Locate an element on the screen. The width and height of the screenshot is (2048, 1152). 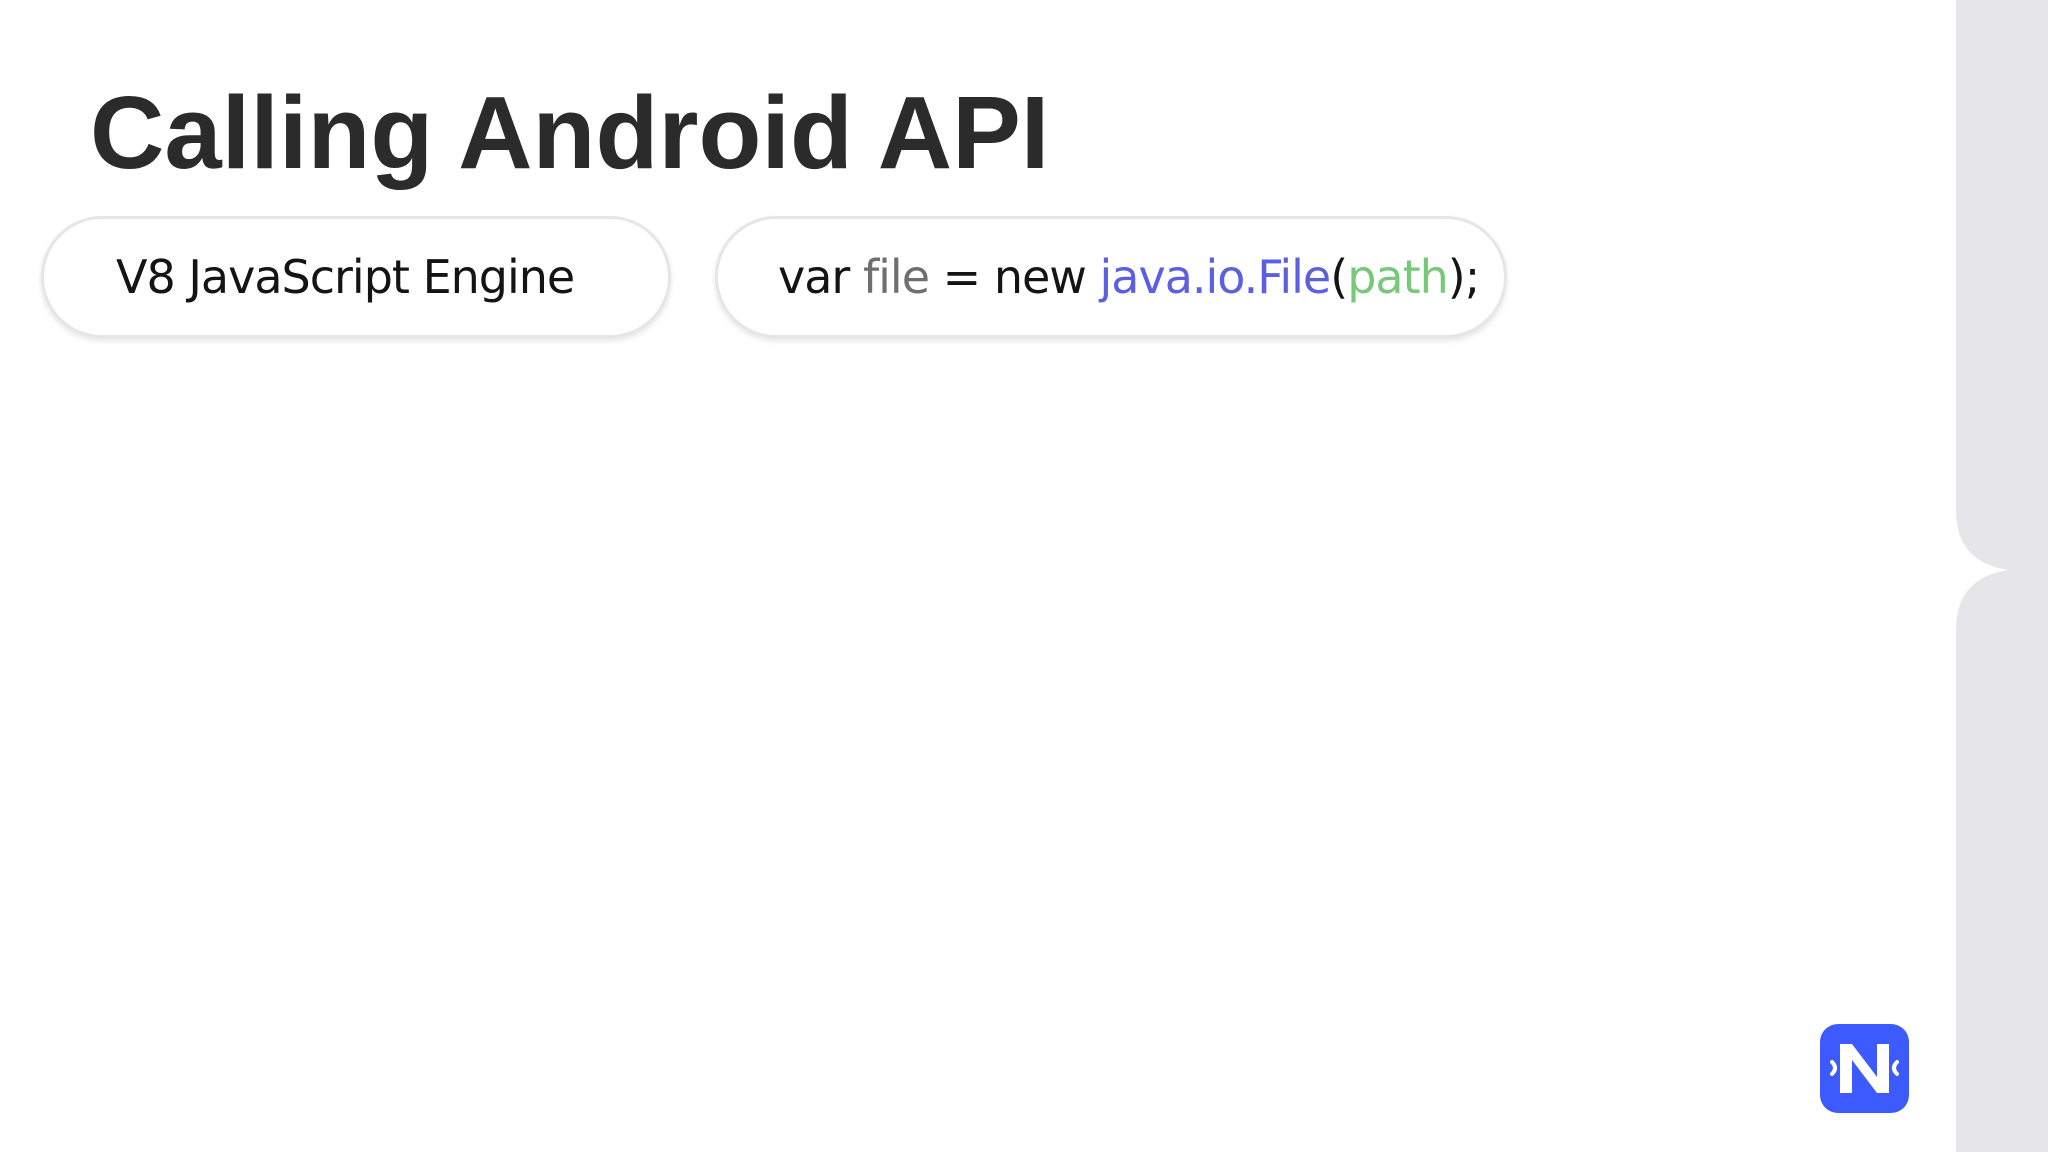
nativescript-logo-icon is located at coordinates (1864, 1068).